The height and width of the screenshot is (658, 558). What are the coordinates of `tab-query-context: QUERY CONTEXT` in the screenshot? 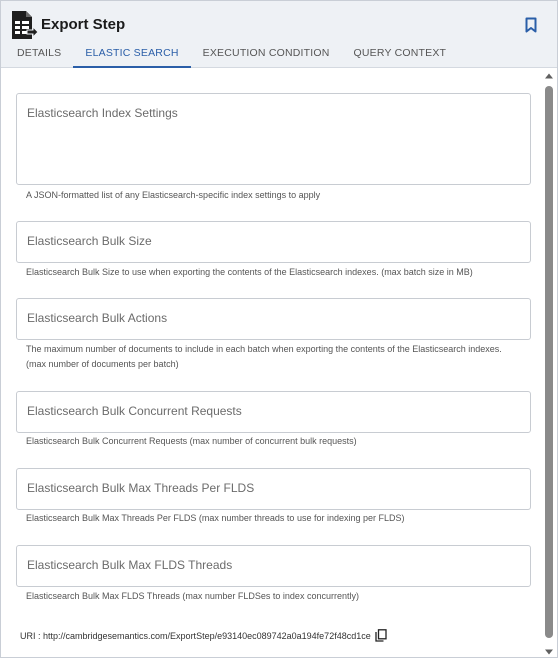 It's located at (400, 53).